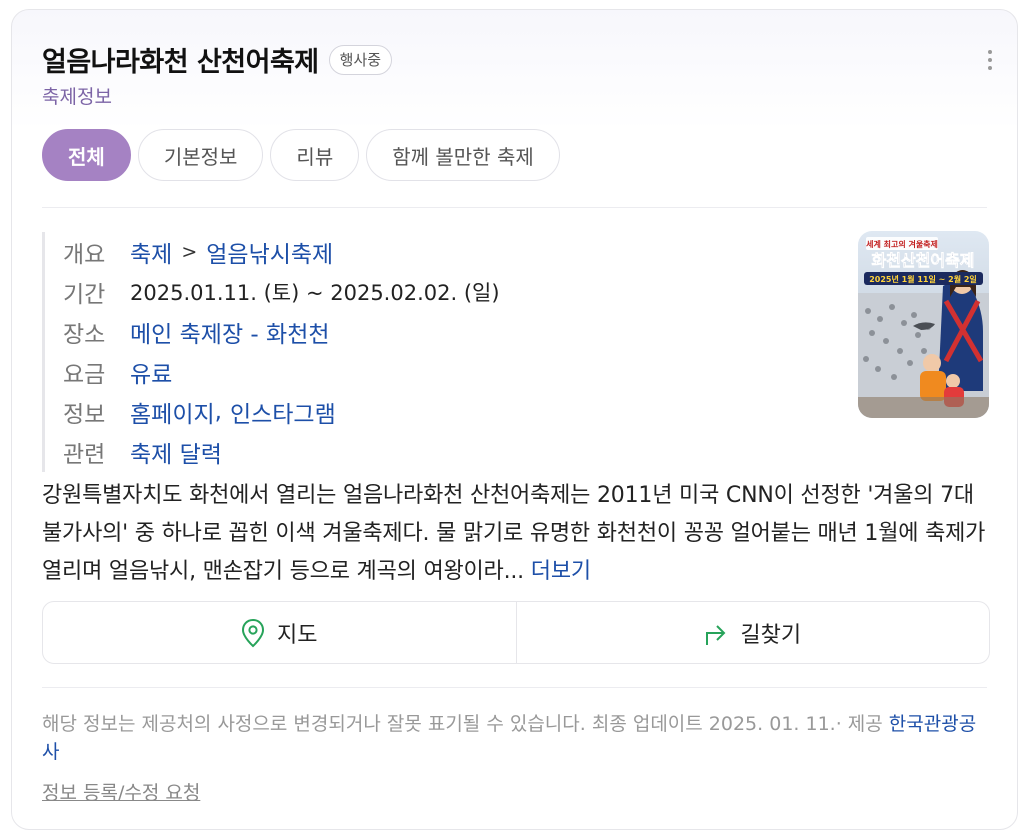 The height and width of the screenshot is (835, 1033). I want to click on info-row-period: 기간 2025.01.11. (토) ~ 2025.02.02. (일), so click(281, 292).